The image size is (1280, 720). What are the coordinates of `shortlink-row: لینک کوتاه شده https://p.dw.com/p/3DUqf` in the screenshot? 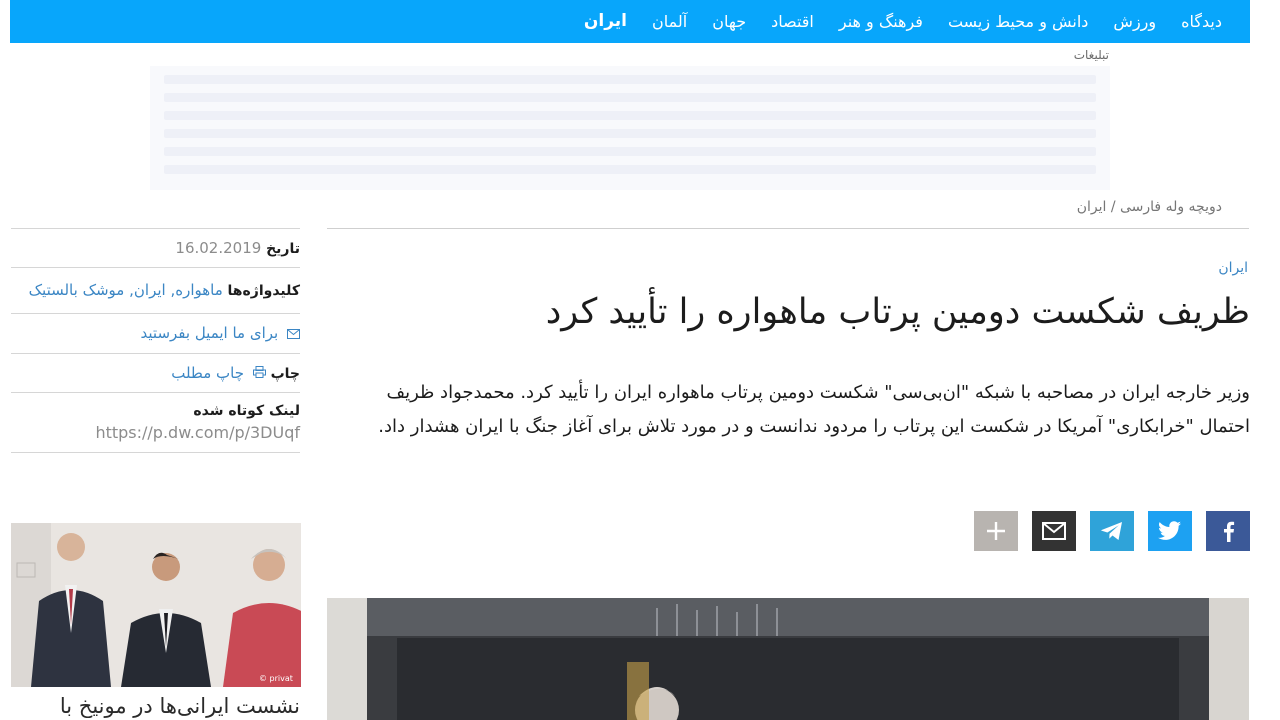 It's located at (155, 422).